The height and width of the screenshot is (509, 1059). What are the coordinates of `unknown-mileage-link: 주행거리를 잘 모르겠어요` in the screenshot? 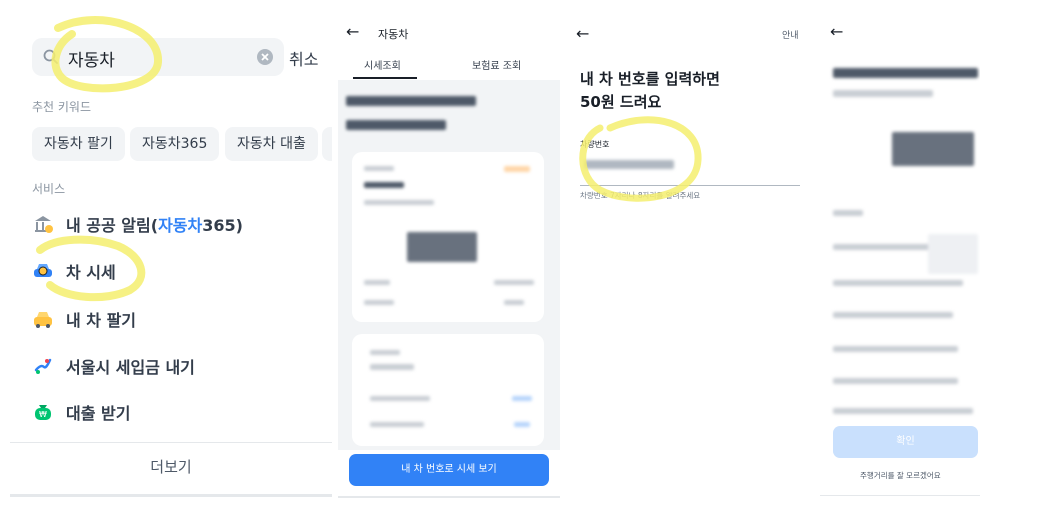 It's located at (900, 475).